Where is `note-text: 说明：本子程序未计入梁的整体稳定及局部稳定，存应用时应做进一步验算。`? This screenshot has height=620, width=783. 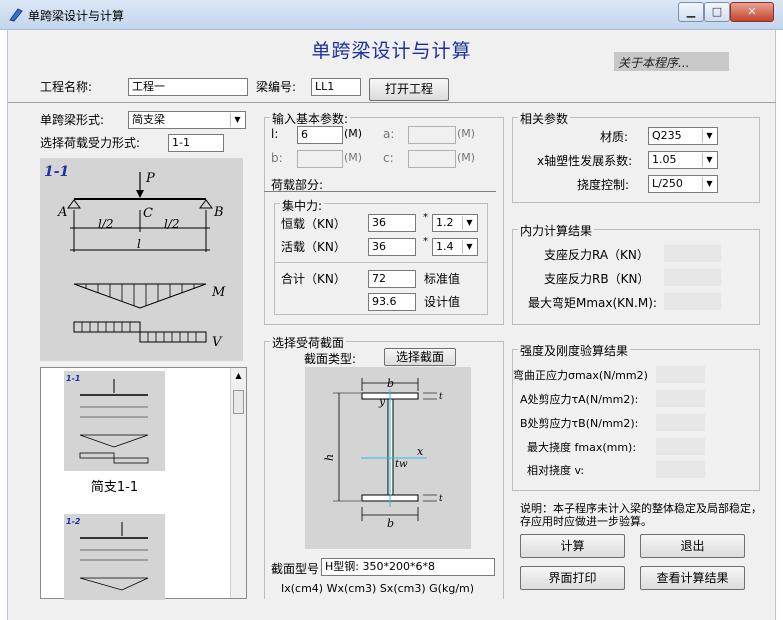
note-text: 说明：本子程序未计入梁的整体稳定及局部稳定，存应用时应做进一步验算。 is located at coordinates (641, 515).